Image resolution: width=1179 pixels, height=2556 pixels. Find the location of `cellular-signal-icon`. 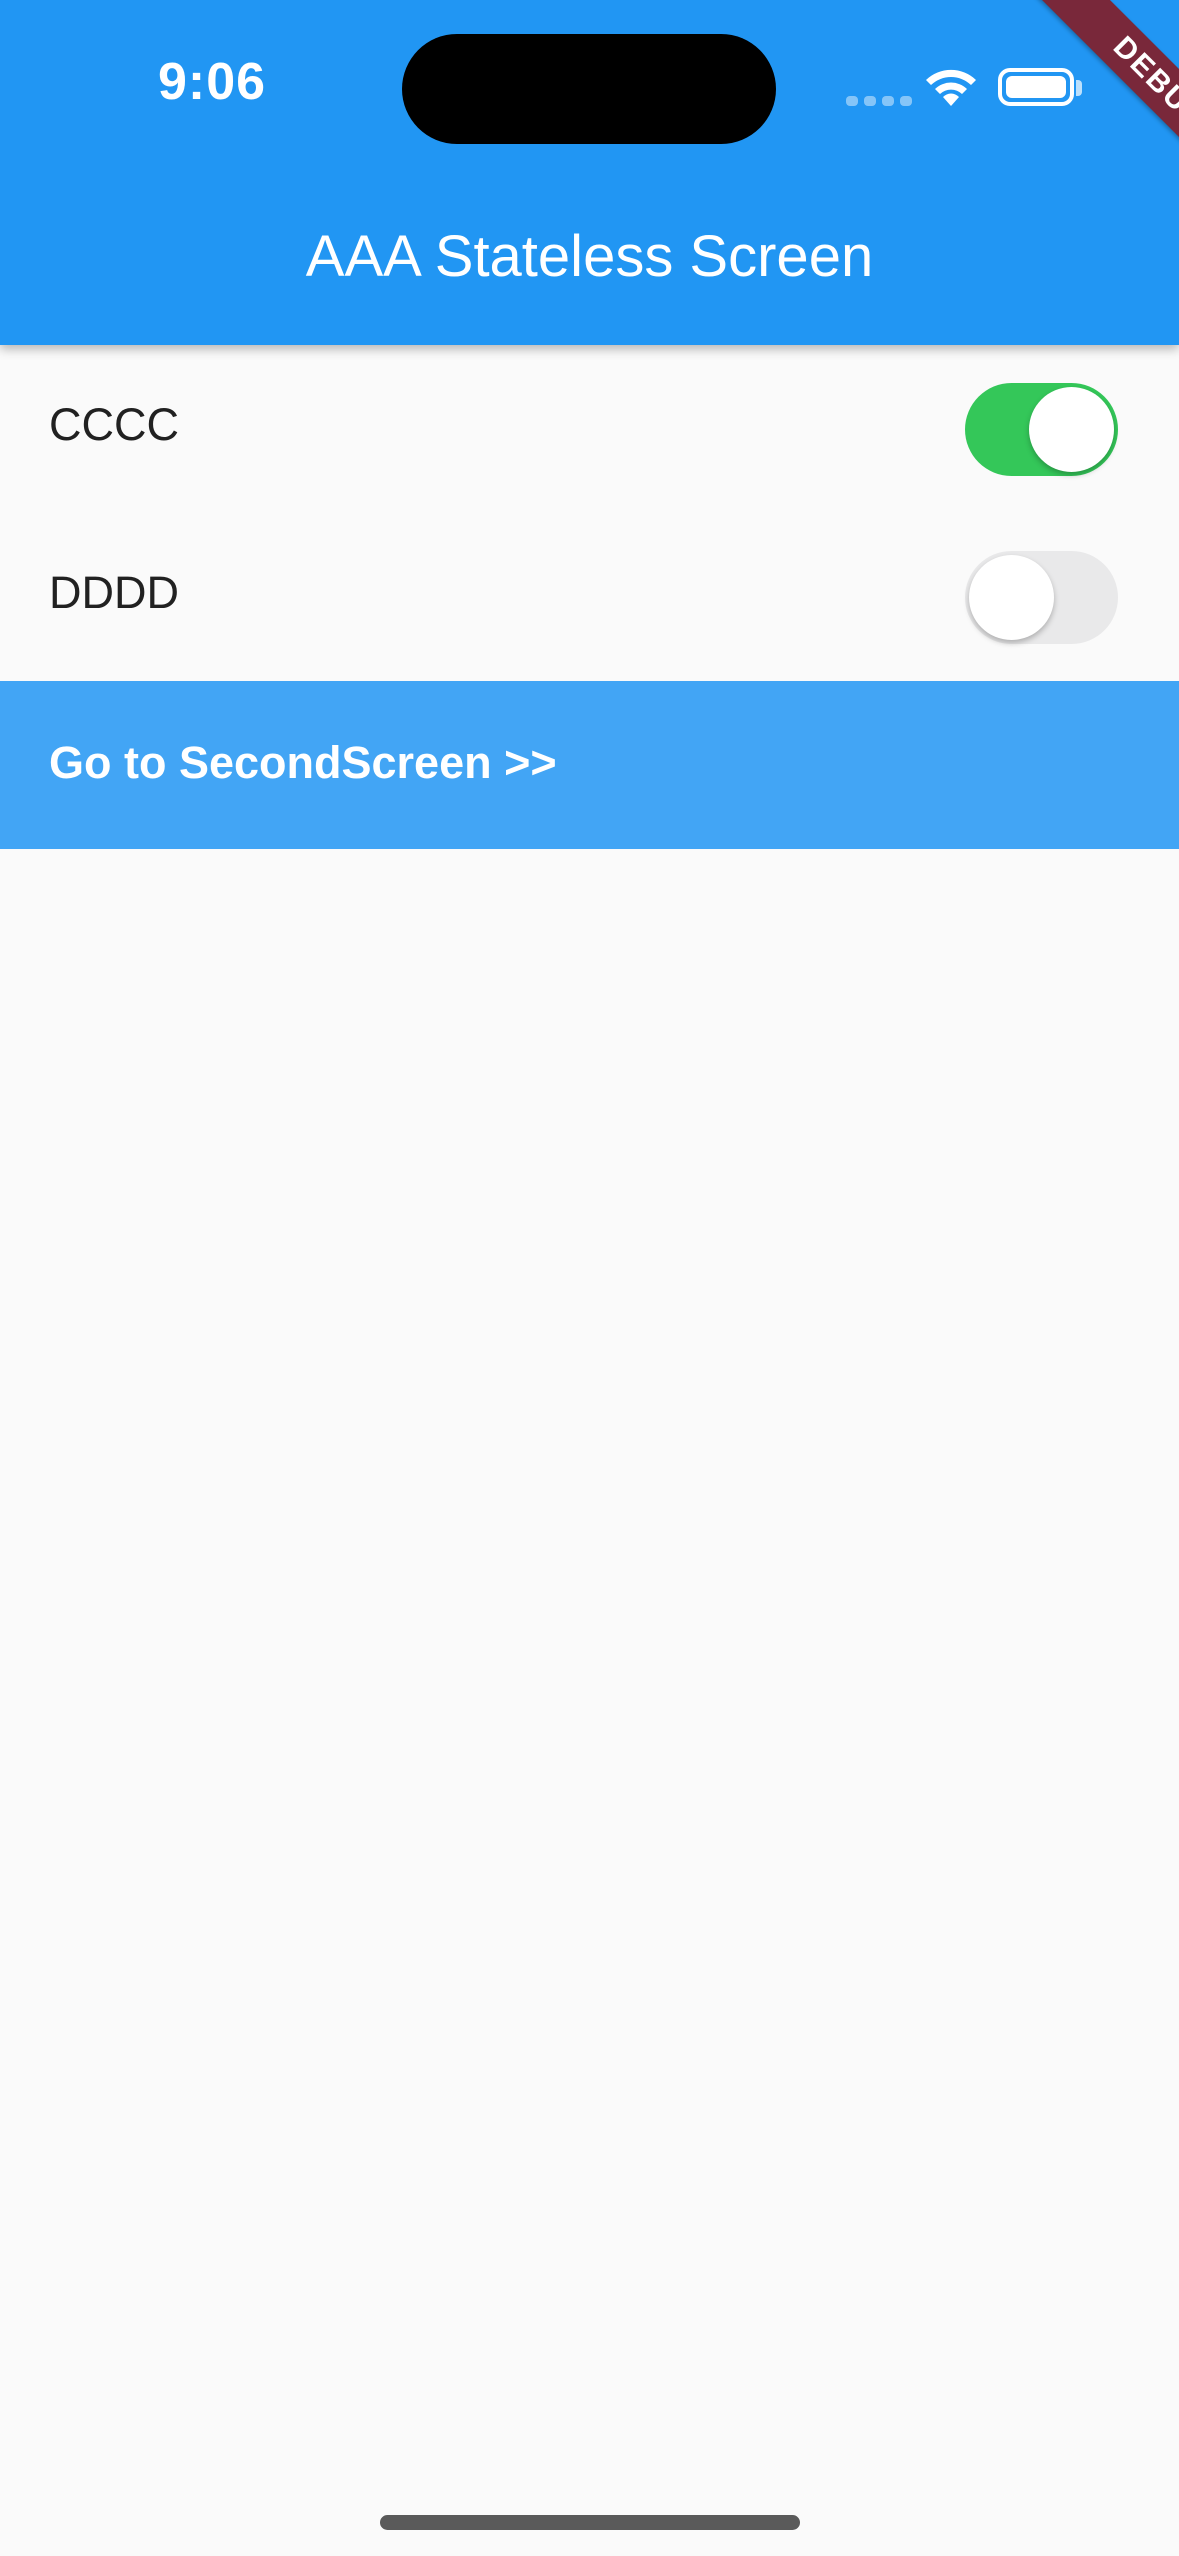

cellular-signal-icon is located at coordinates (879, 101).